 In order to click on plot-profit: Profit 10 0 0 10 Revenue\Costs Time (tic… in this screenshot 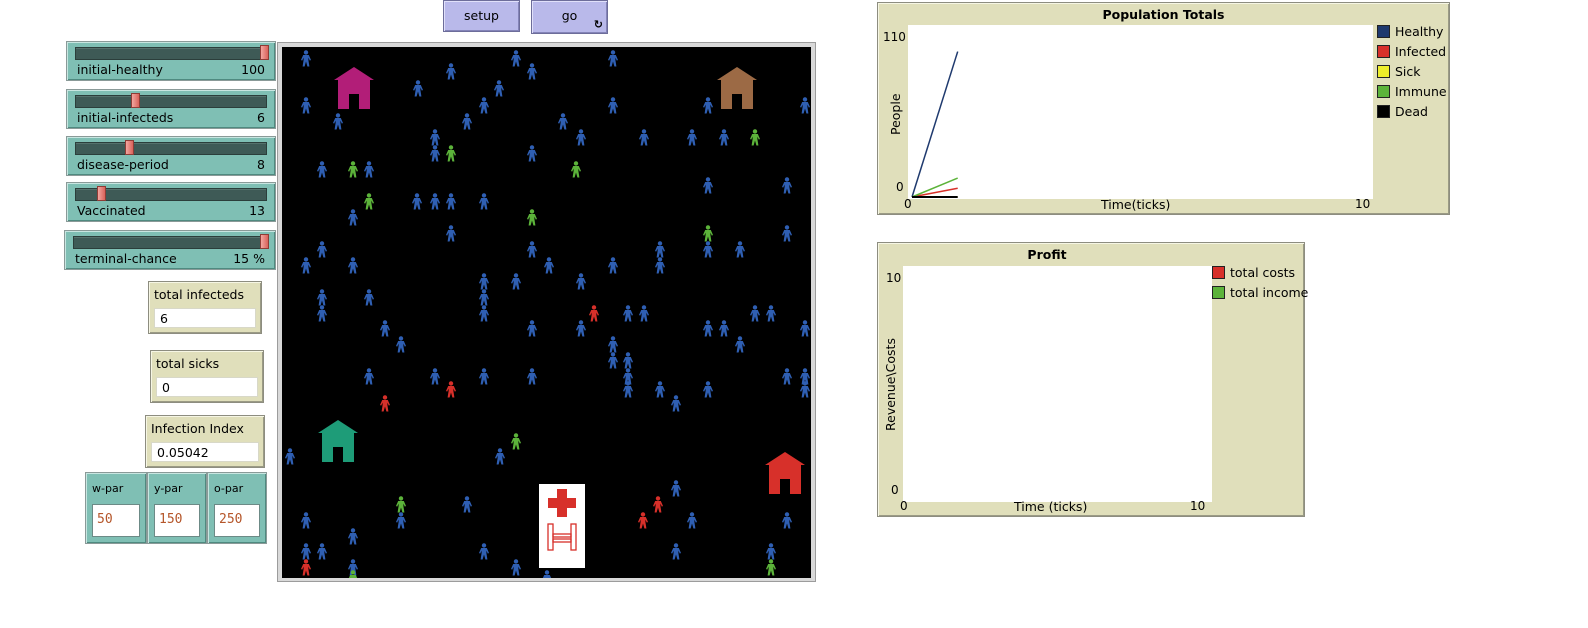, I will do `click(1093, 379)`.